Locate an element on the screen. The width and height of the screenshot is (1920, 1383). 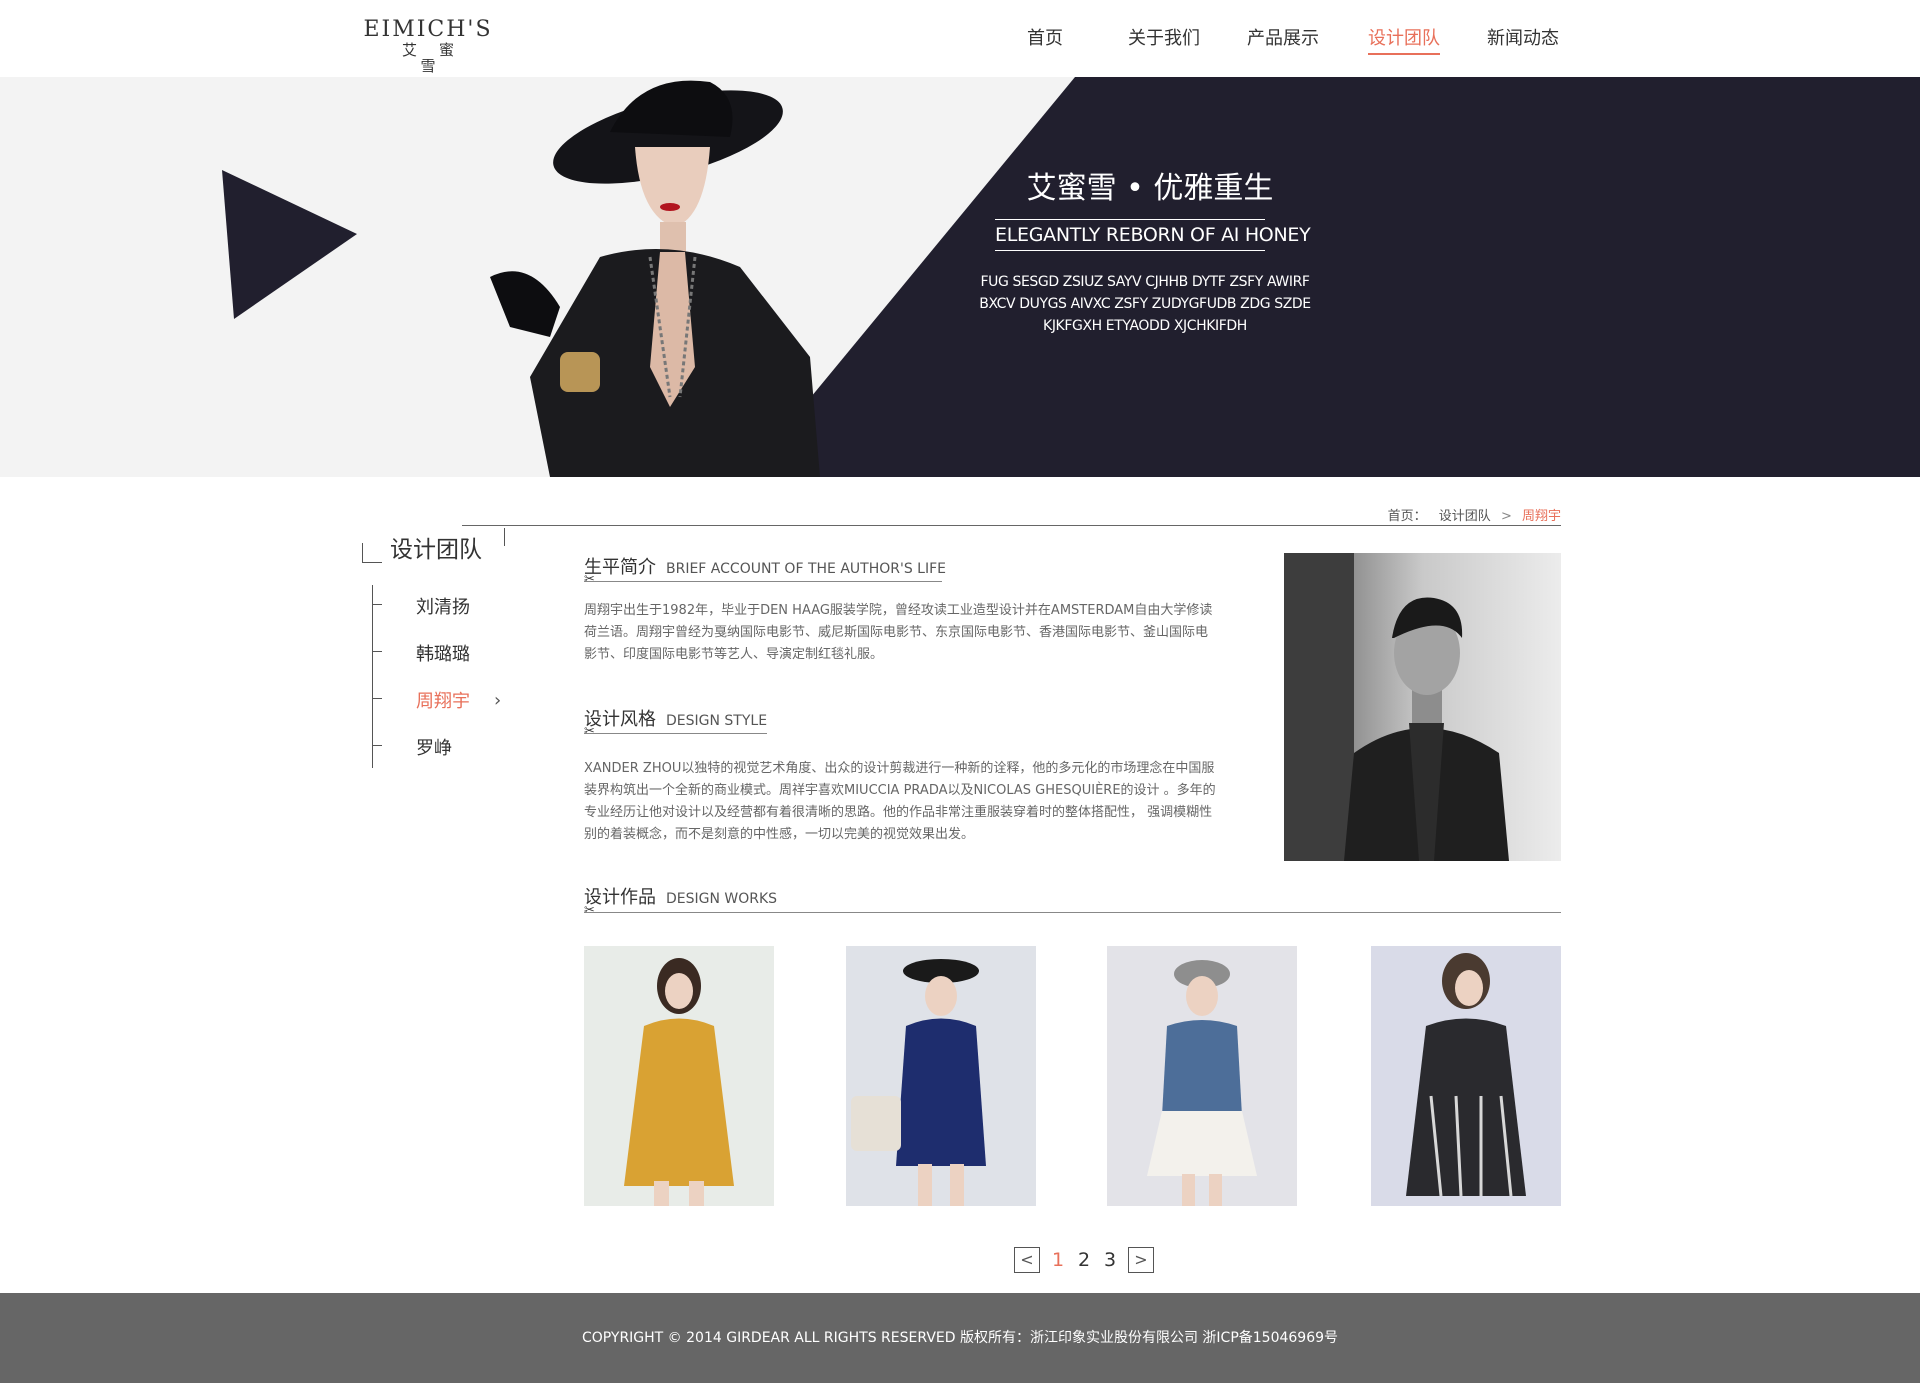
section-title-en: DESIGN WORKS is located at coordinates (722, 899).